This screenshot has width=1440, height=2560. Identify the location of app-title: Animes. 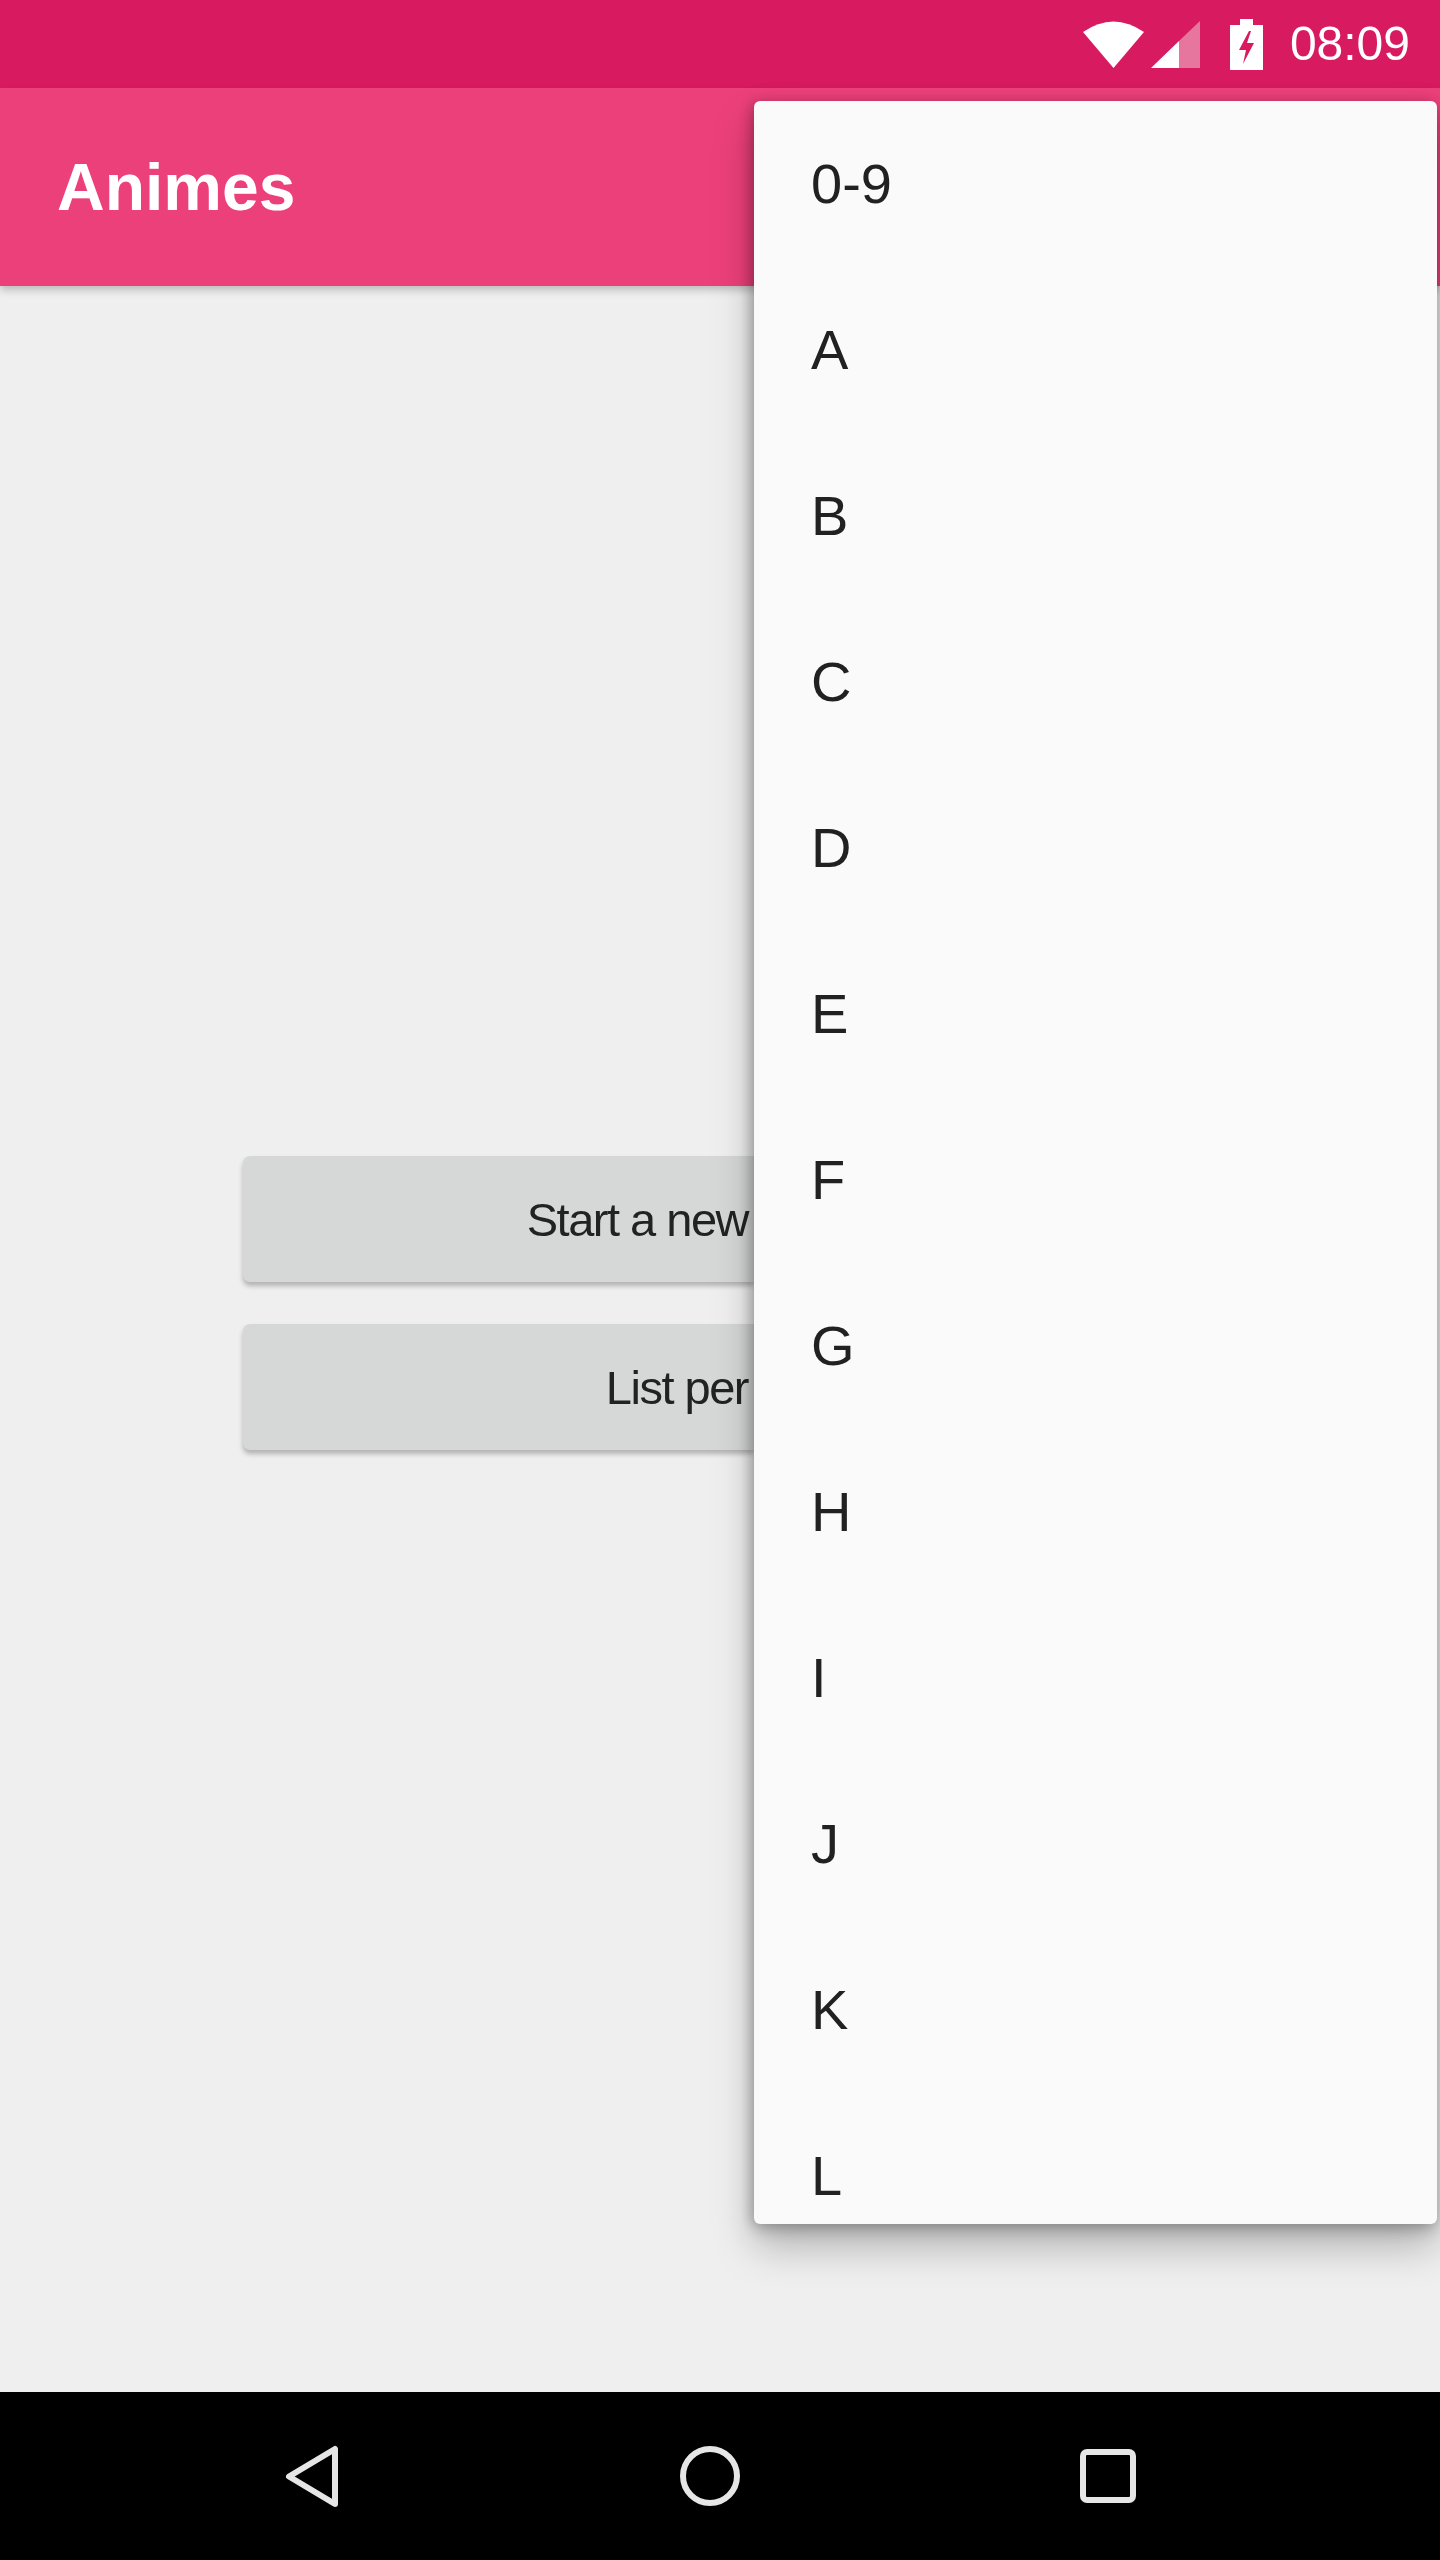
(176, 187).